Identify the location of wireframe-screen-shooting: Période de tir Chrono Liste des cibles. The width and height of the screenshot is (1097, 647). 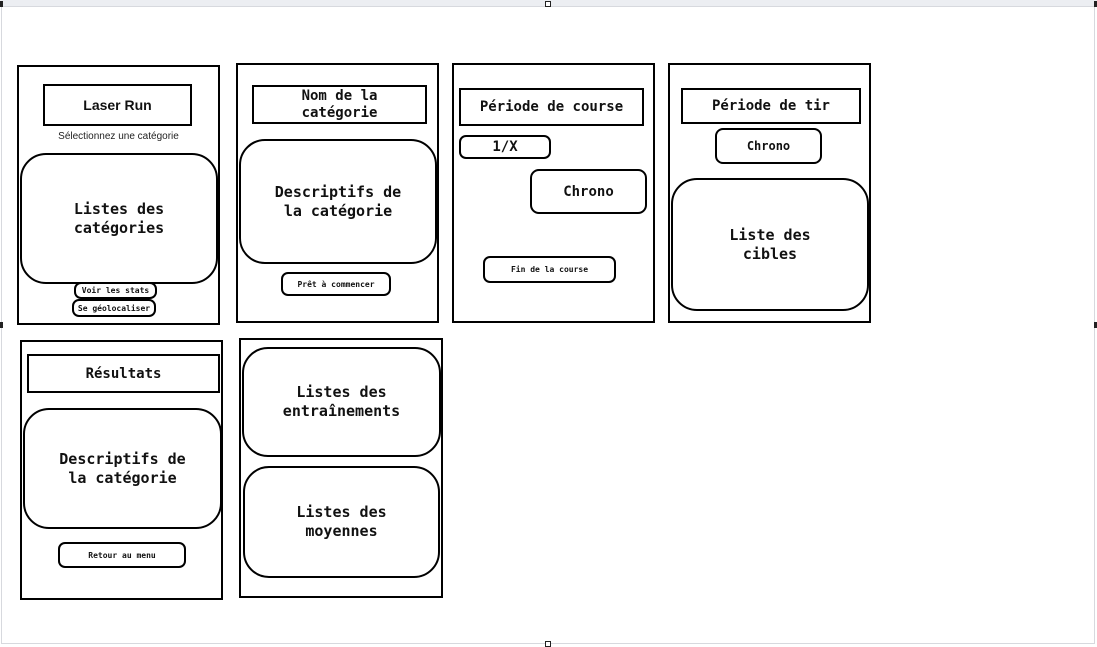
(769, 193).